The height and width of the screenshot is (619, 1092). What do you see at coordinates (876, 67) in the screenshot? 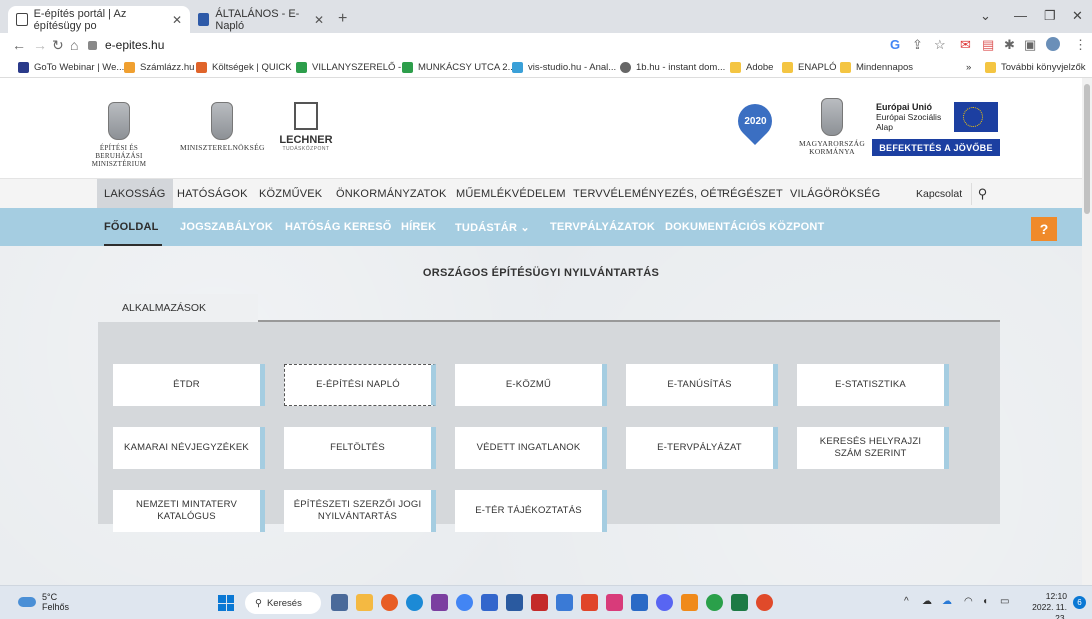
I see `bookmark-folder: Mindennapos` at bounding box center [876, 67].